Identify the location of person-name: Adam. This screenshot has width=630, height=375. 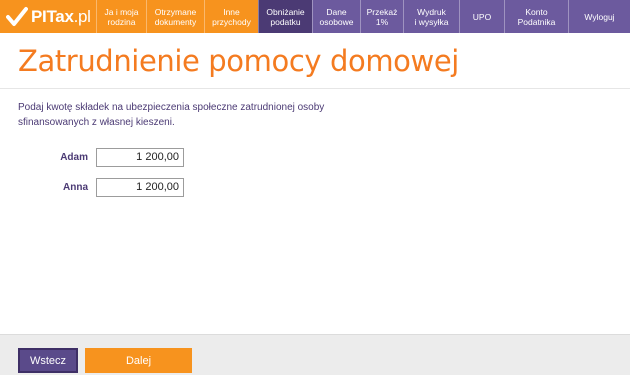
(74, 157).